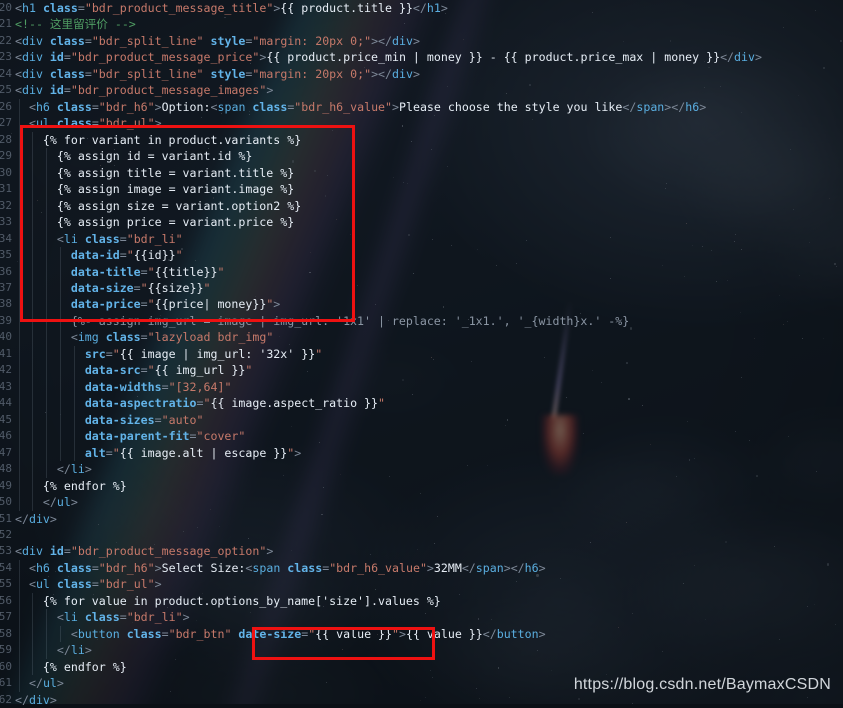 The width and height of the screenshot is (843, 708). I want to click on code-line: 49 {% endfor %}, so click(421, 486).